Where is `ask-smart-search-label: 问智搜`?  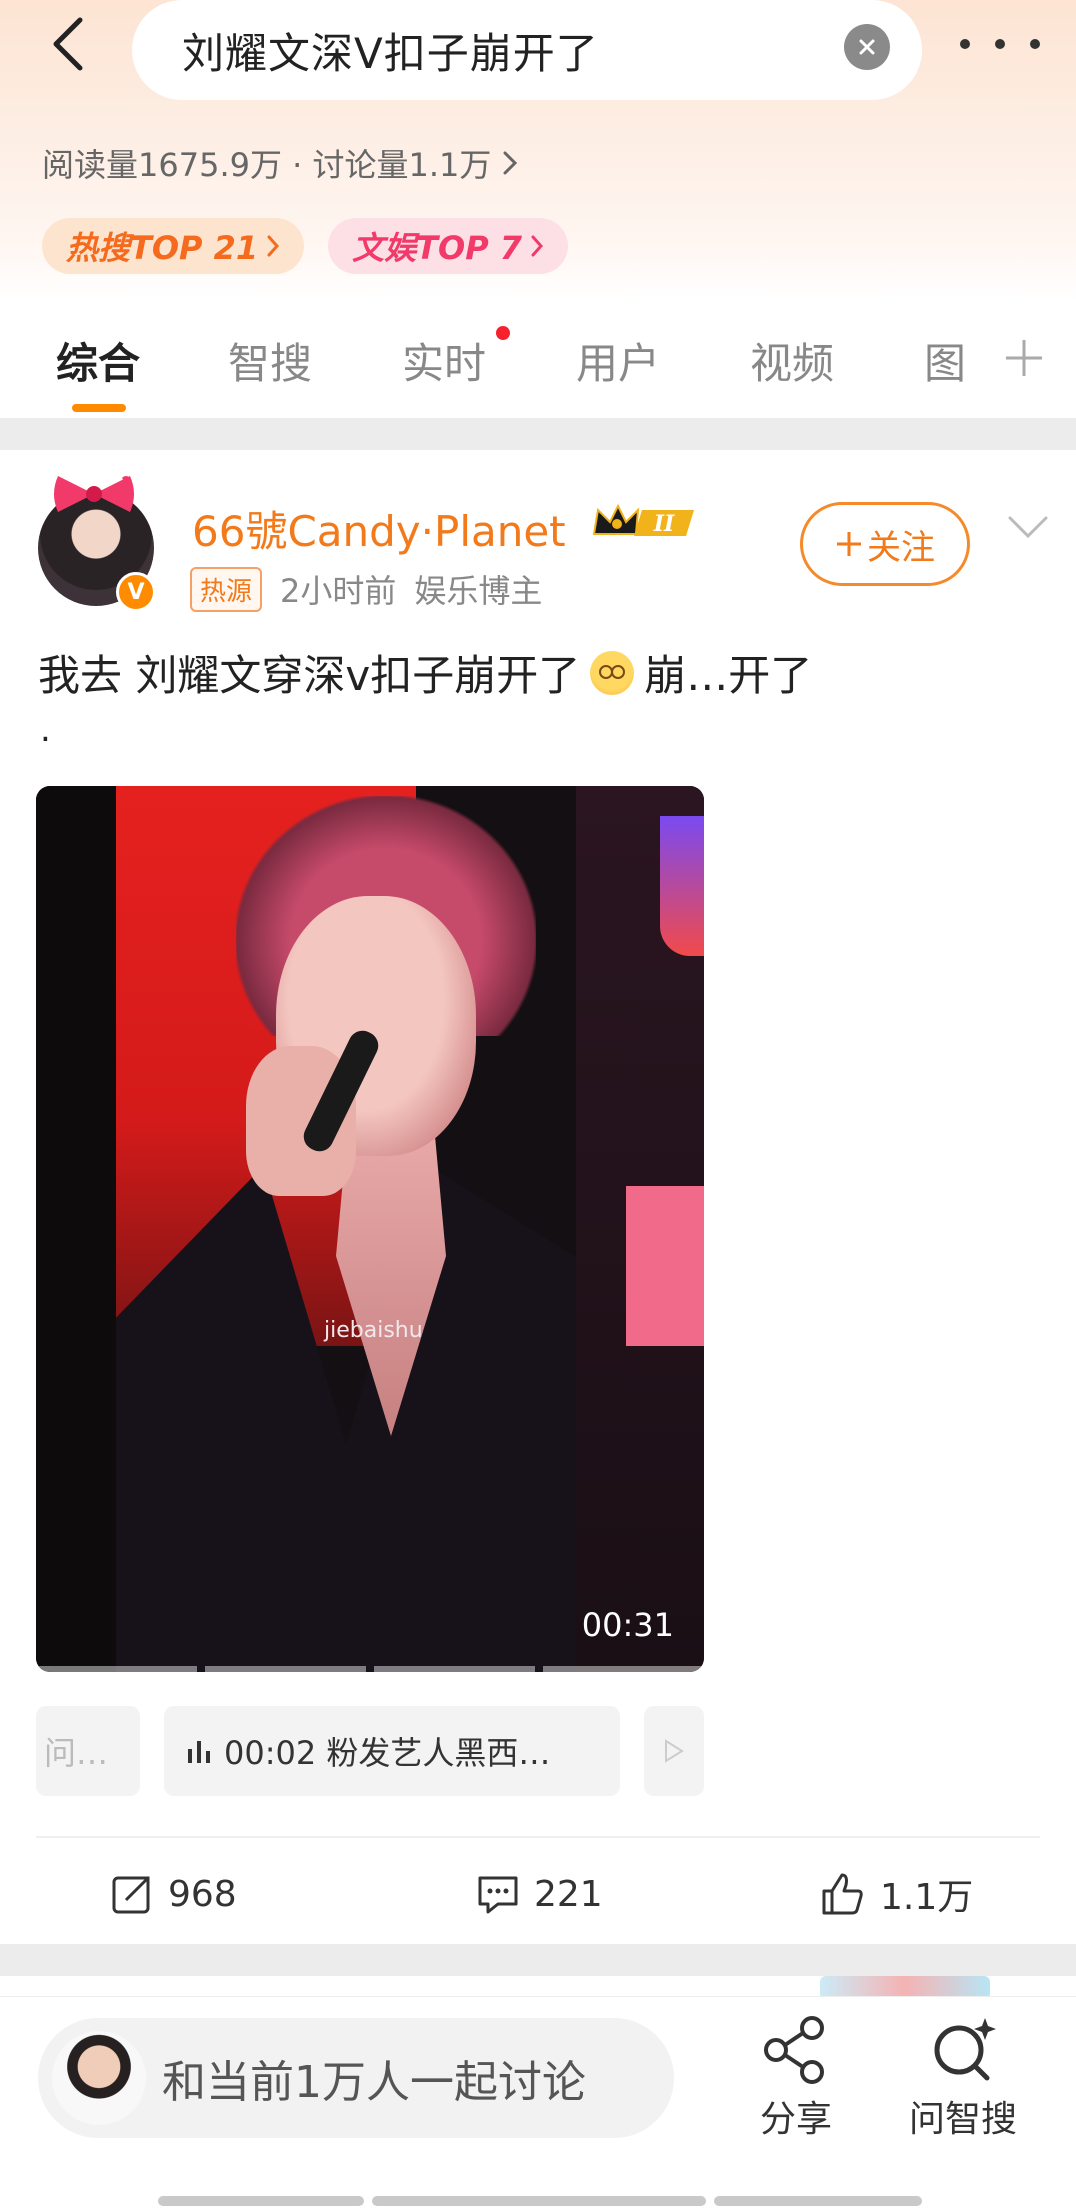
ask-smart-search-label: 问智搜 is located at coordinates (962, 2119).